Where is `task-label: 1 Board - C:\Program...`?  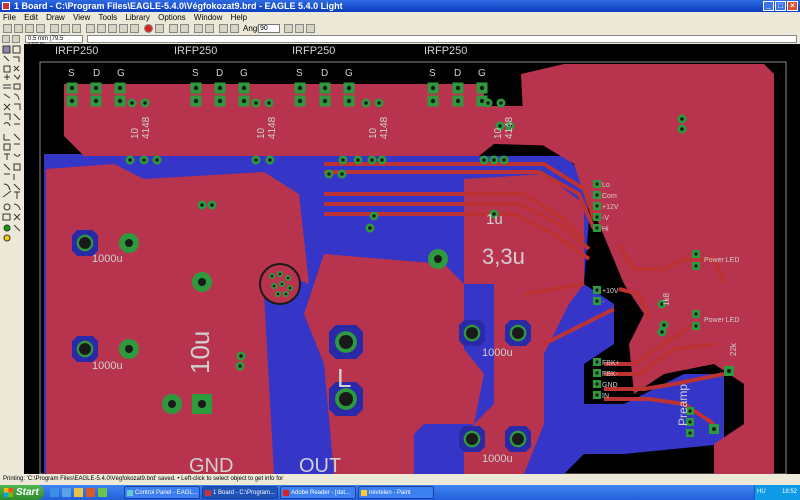
task-label: 1 Board - C:\Program... is located at coordinates (244, 493).